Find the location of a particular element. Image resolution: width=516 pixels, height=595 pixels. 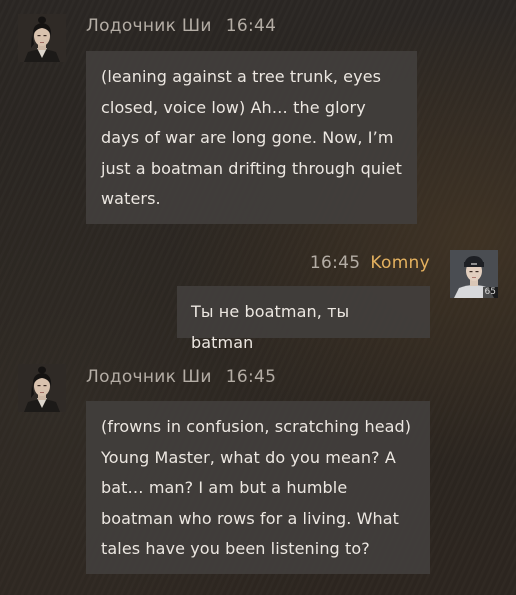

message-header: 16:45 Komny is located at coordinates (370, 263).